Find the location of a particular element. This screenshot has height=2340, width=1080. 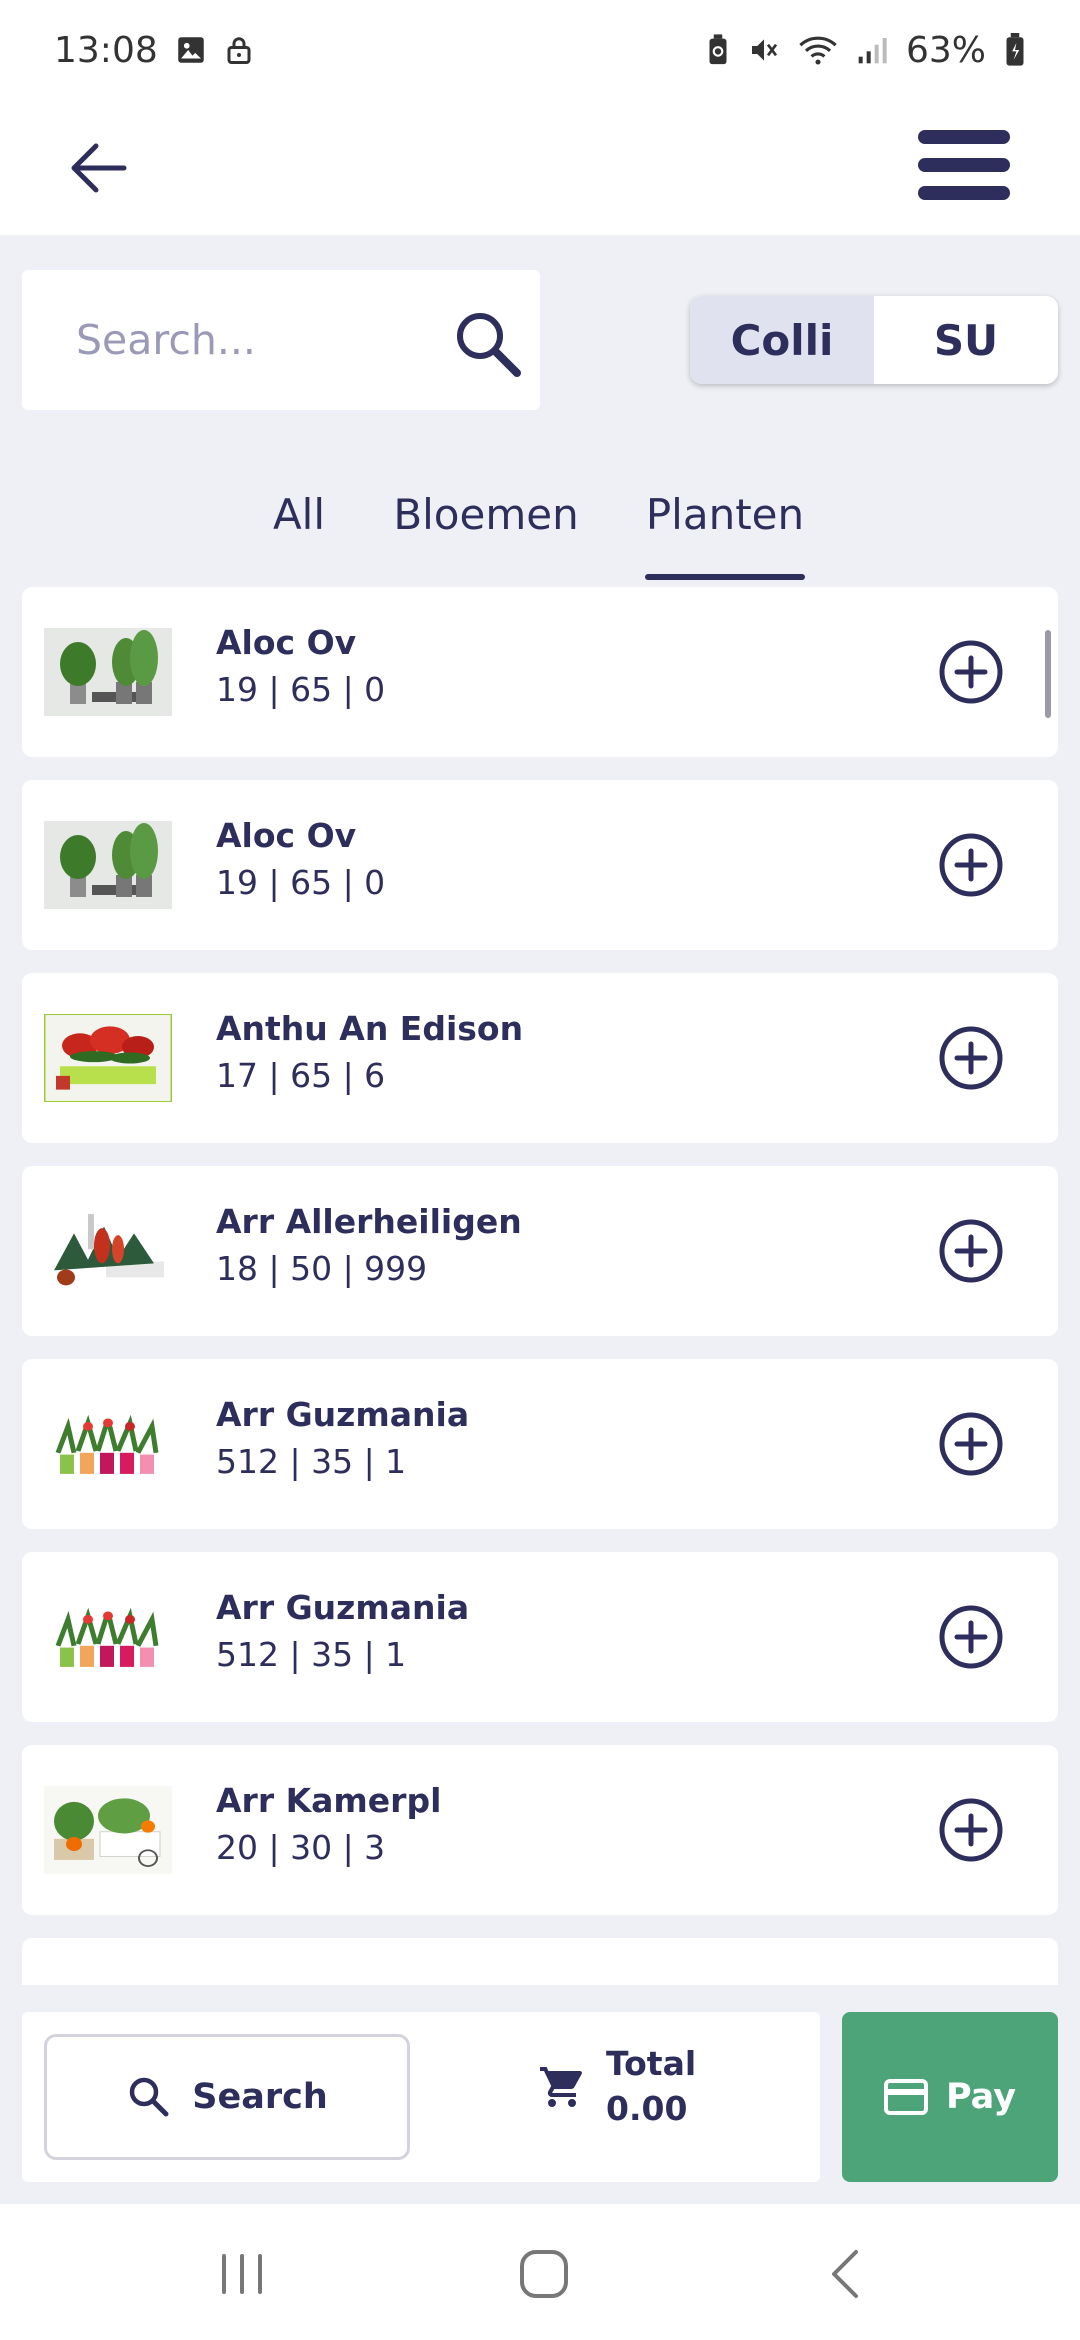

status-left: 13:08 is located at coordinates (154, 50).